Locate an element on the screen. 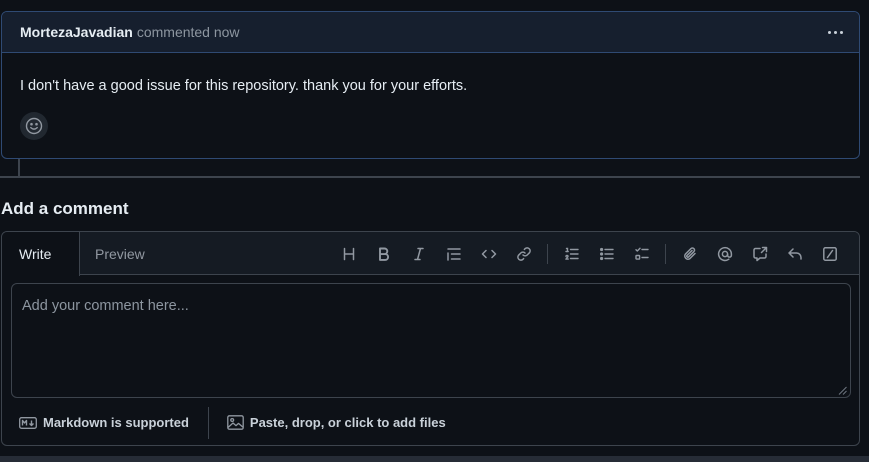 This screenshot has width=869, height=462. quote-icon is located at coordinates (453, 254).